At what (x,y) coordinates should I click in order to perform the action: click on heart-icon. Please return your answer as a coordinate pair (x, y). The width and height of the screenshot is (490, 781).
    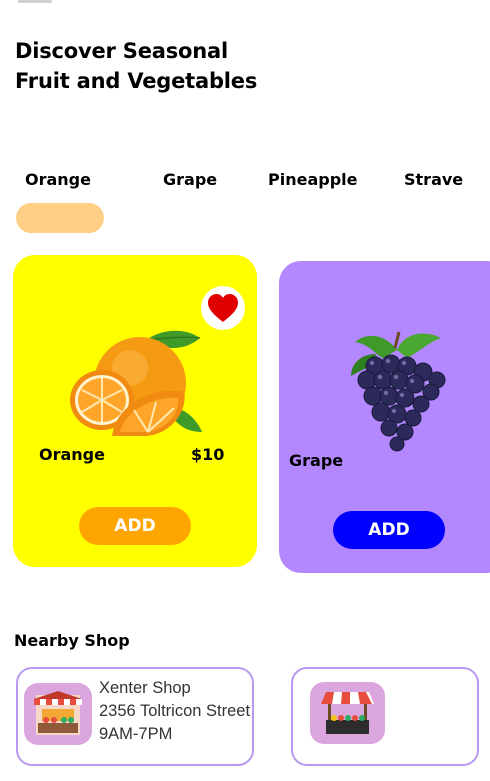
    Looking at the image, I should click on (223, 308).